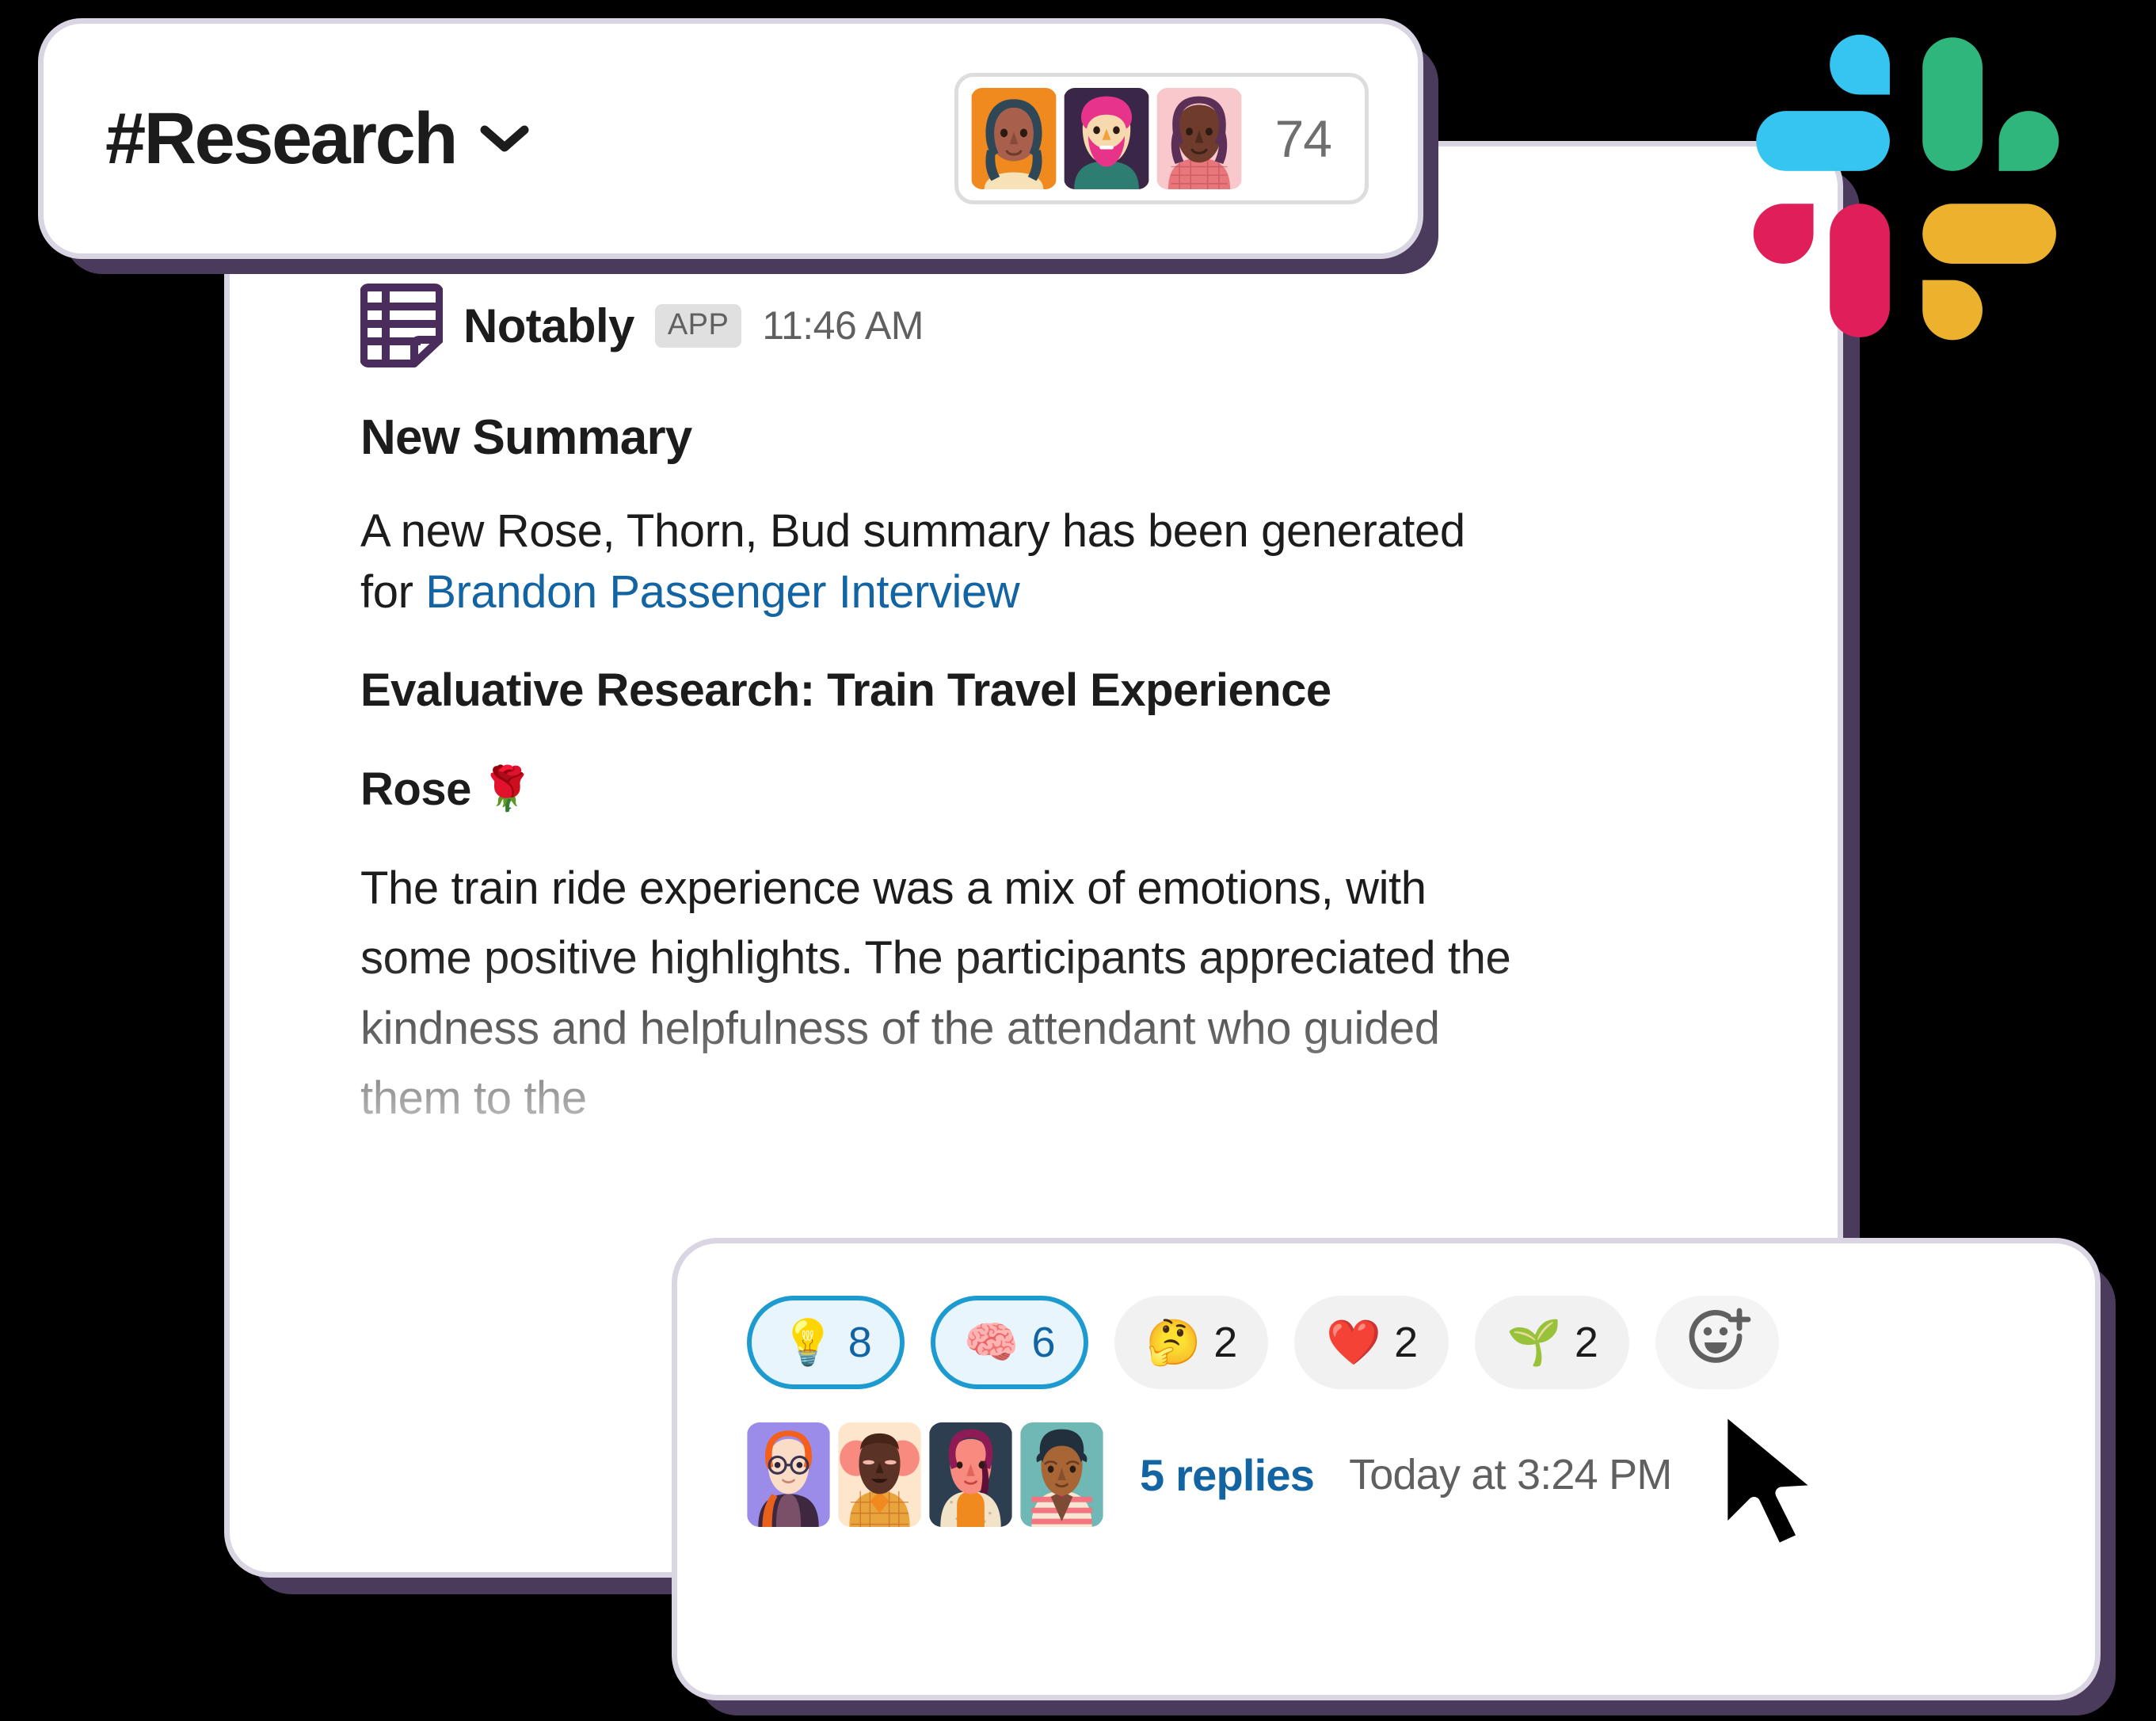  What do you see at coordinates (1354, 1342) in the screenshot?
I see `heart-icon: ❤️` at bounding box center [1354, 1342].